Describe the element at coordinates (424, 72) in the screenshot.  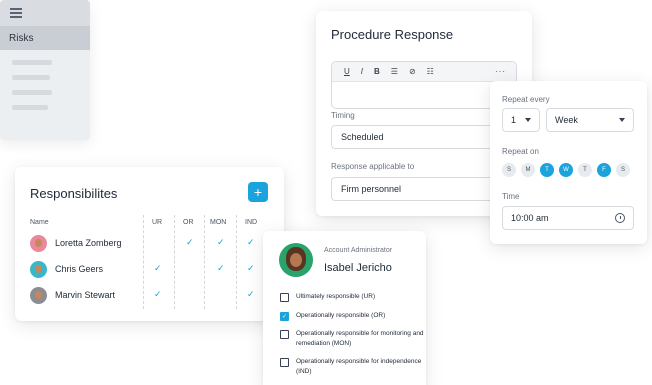
I see `editor-toolbar: U I B ☰ ⊘ ☷ ···` at that location.